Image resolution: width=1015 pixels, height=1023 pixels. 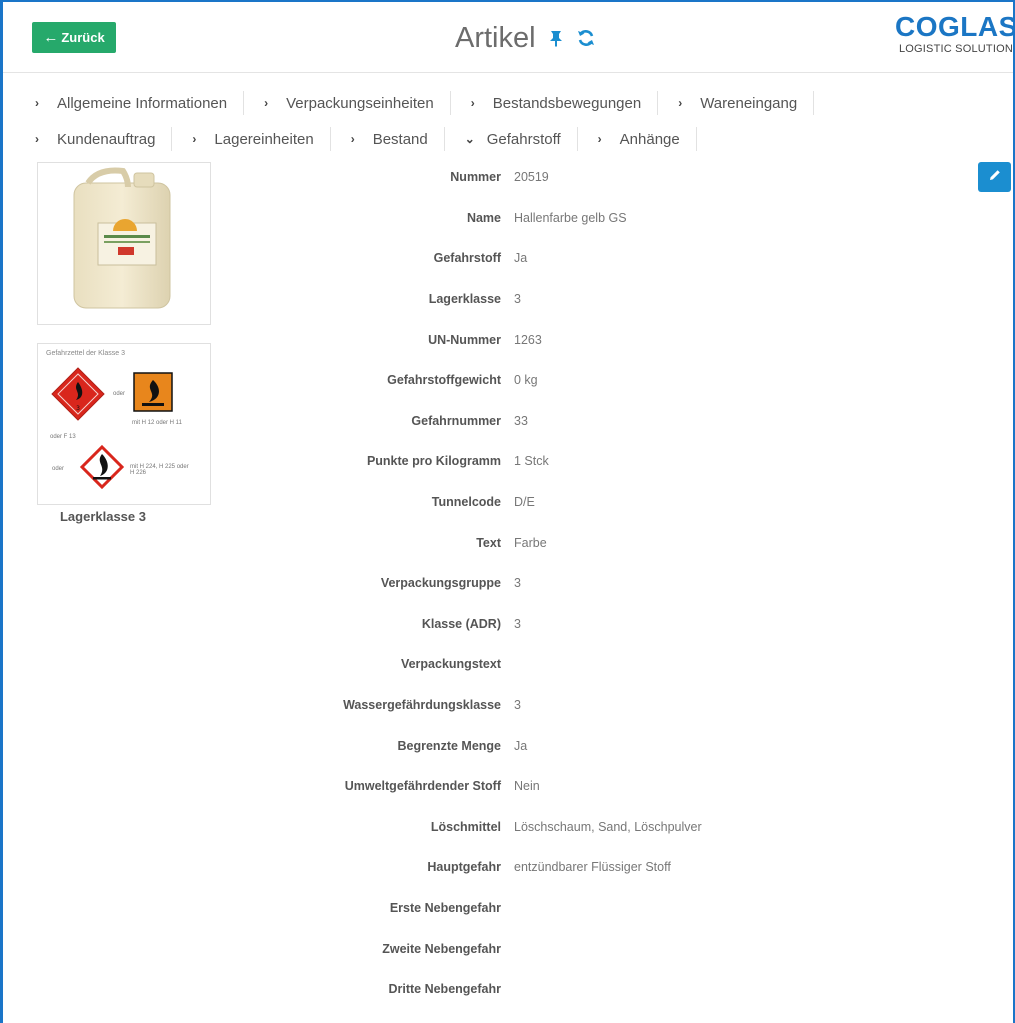 What do you see at coordinates (524, 502) in the screenshot?
I see `detail-value: D/E` at bounding box center [524, 502].